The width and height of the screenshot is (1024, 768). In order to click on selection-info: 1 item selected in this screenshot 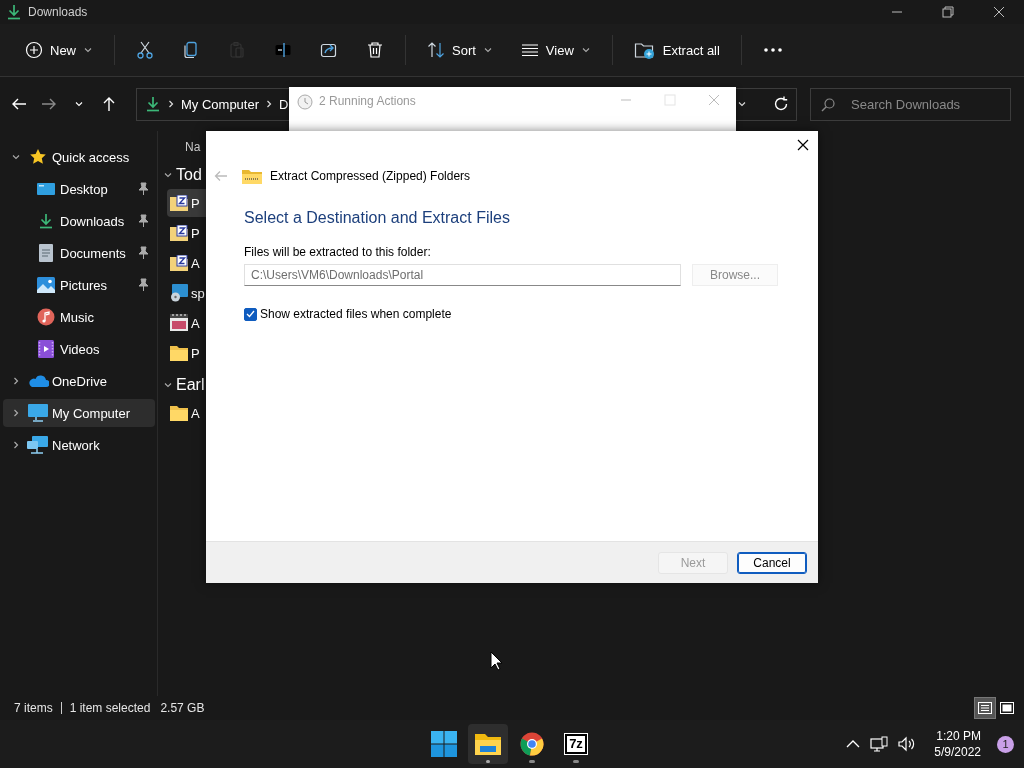, I will do `click(110, 708)`.